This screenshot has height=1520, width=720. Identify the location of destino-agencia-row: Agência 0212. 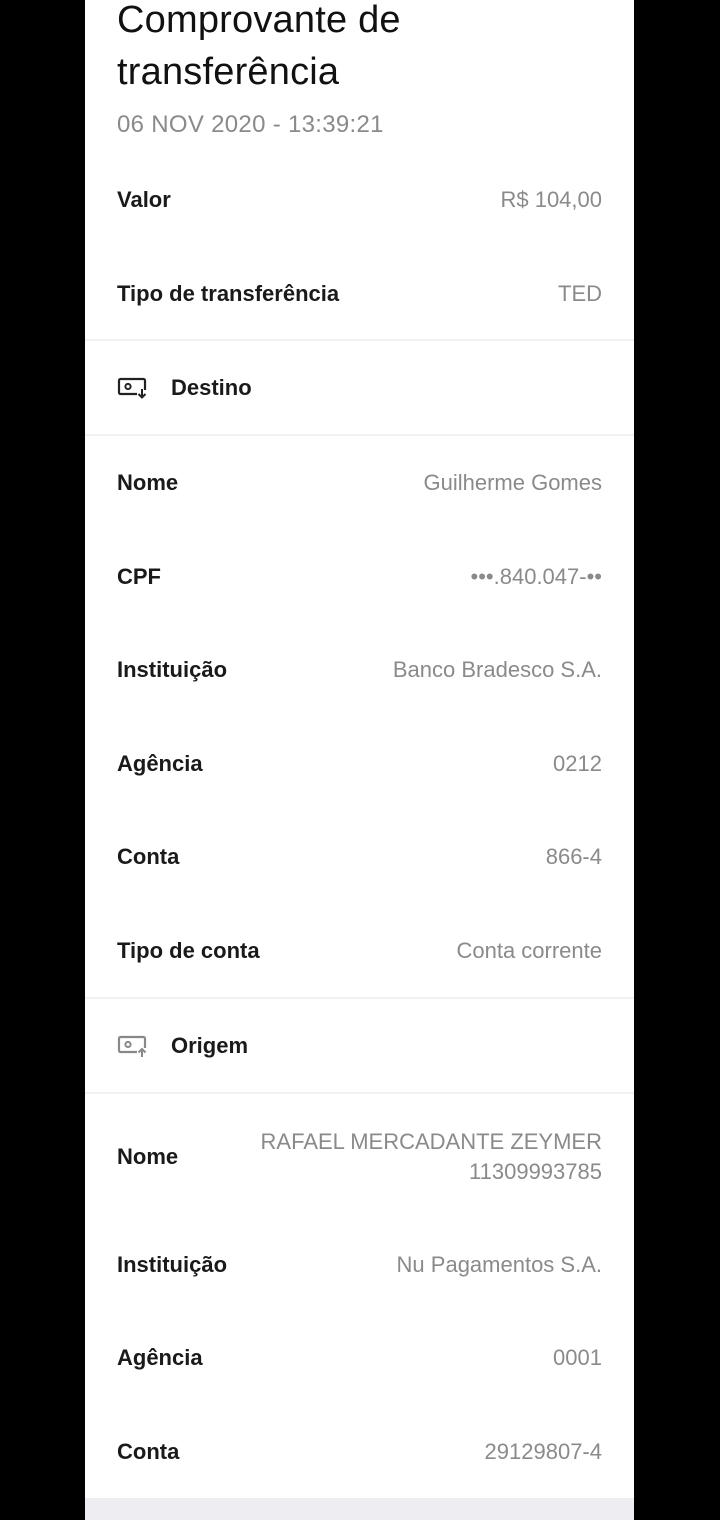
(359, 764).